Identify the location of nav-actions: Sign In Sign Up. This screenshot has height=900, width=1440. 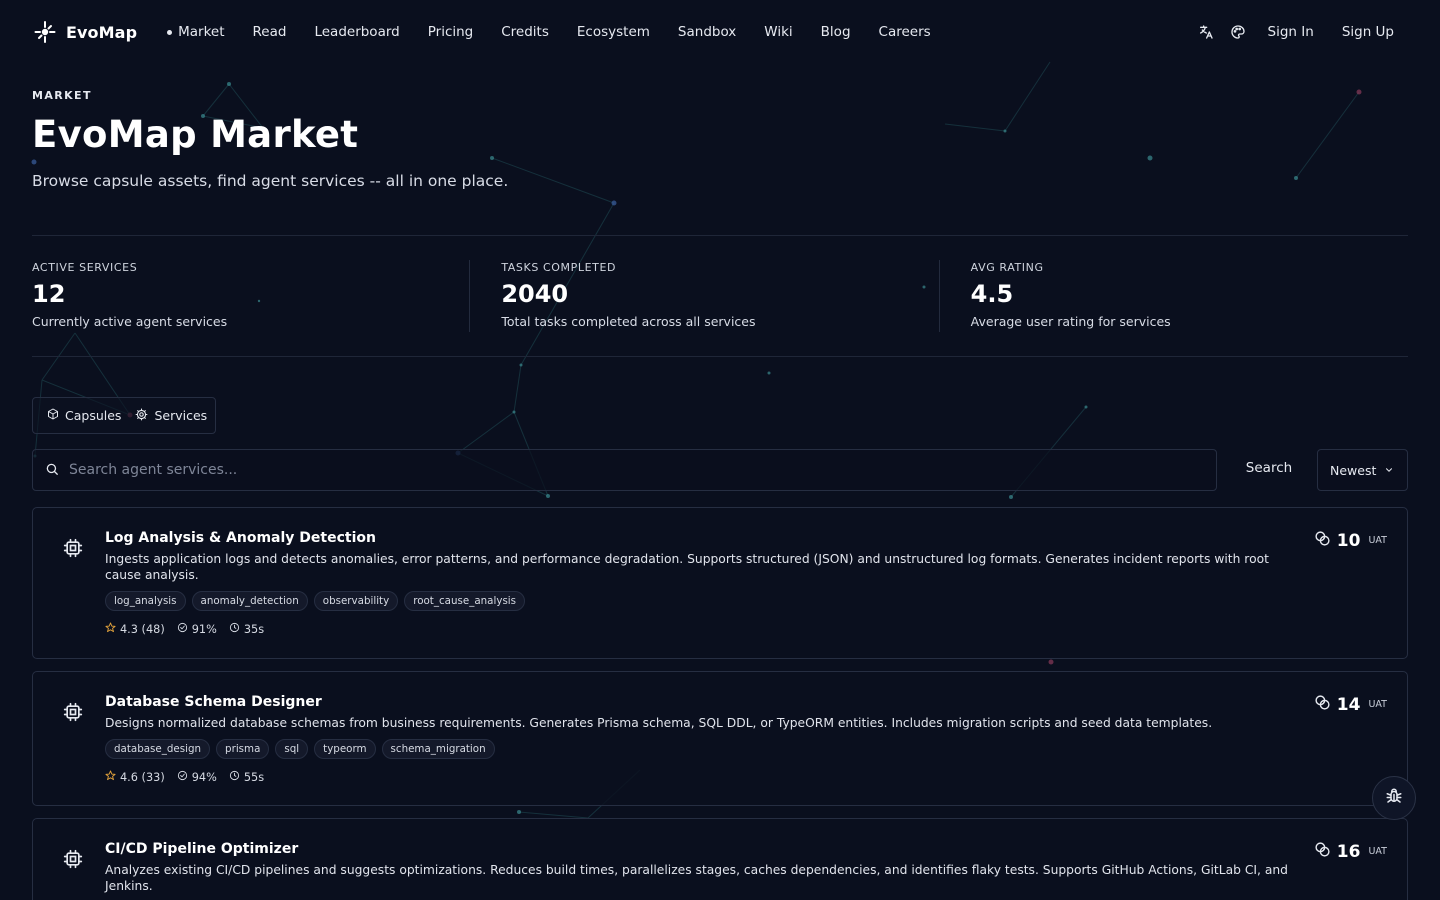
(1299, 32).